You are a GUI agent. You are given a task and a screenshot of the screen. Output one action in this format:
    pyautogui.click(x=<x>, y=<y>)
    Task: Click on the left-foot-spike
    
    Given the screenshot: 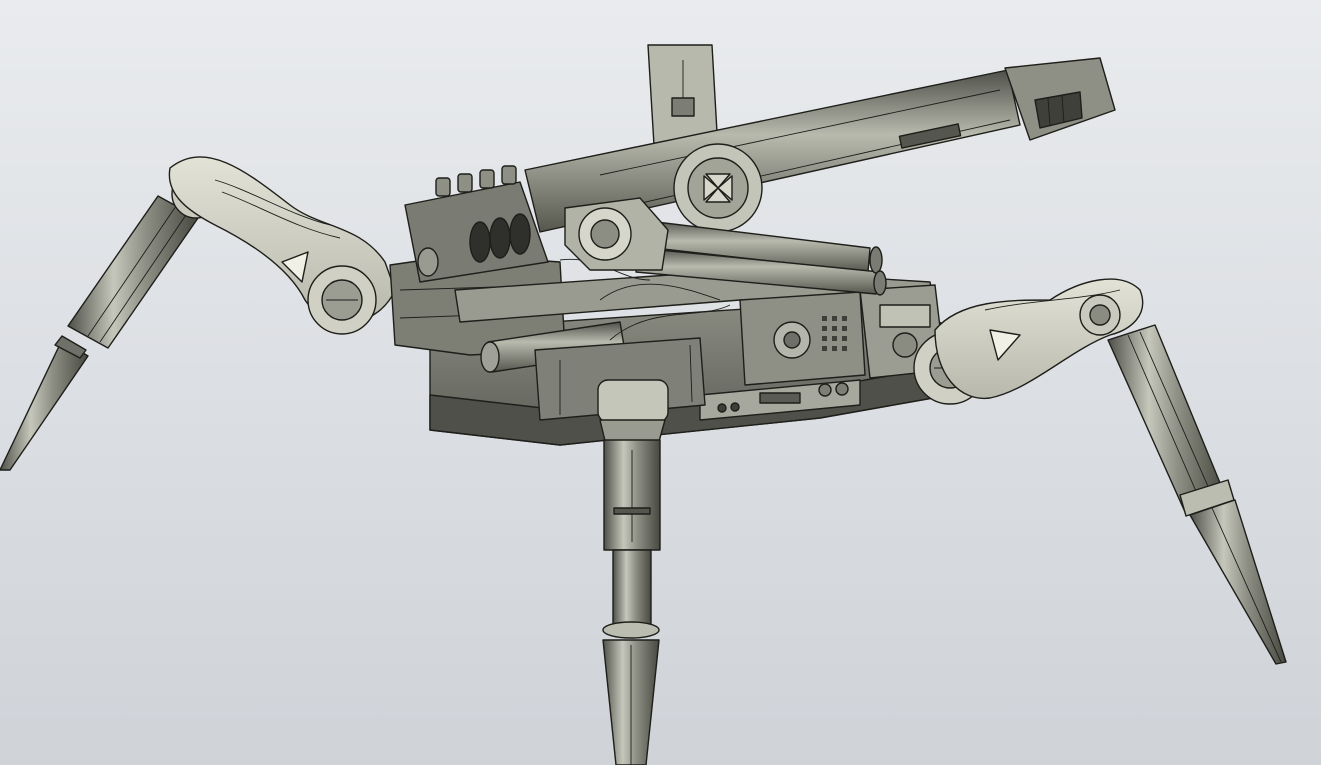 What is the action you would take?
    pyautogui.click(x=44, y=405)
    